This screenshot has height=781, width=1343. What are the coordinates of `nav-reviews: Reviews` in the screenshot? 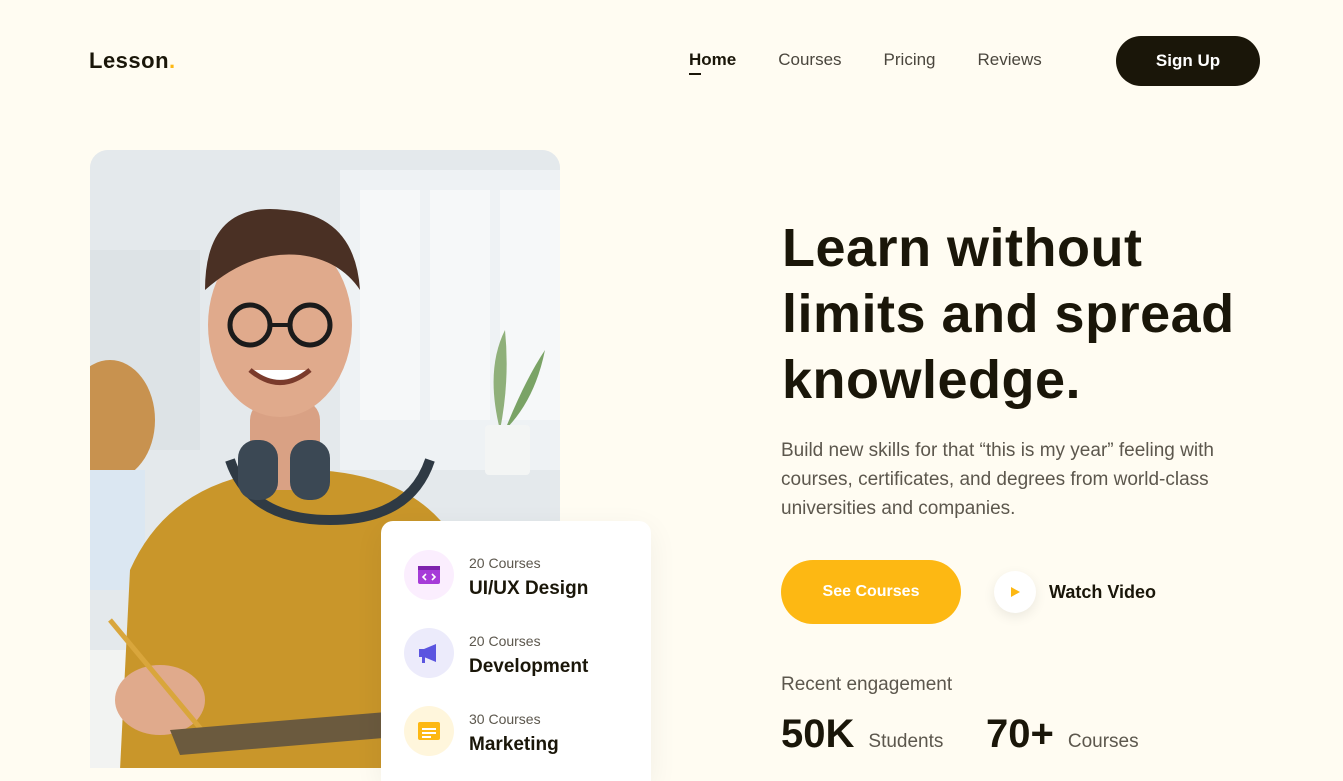 It's located at (1010, 60).